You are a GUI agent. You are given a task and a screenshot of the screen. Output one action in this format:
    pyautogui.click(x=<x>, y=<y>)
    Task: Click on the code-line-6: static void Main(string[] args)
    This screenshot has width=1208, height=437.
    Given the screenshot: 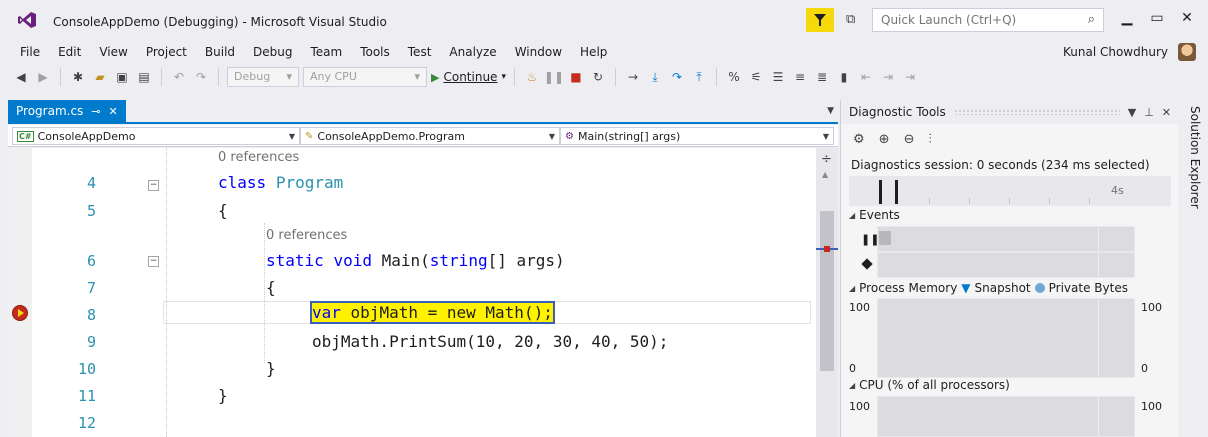 What is the action you would take?
    pyautogui.click(x=415, y=260)
    